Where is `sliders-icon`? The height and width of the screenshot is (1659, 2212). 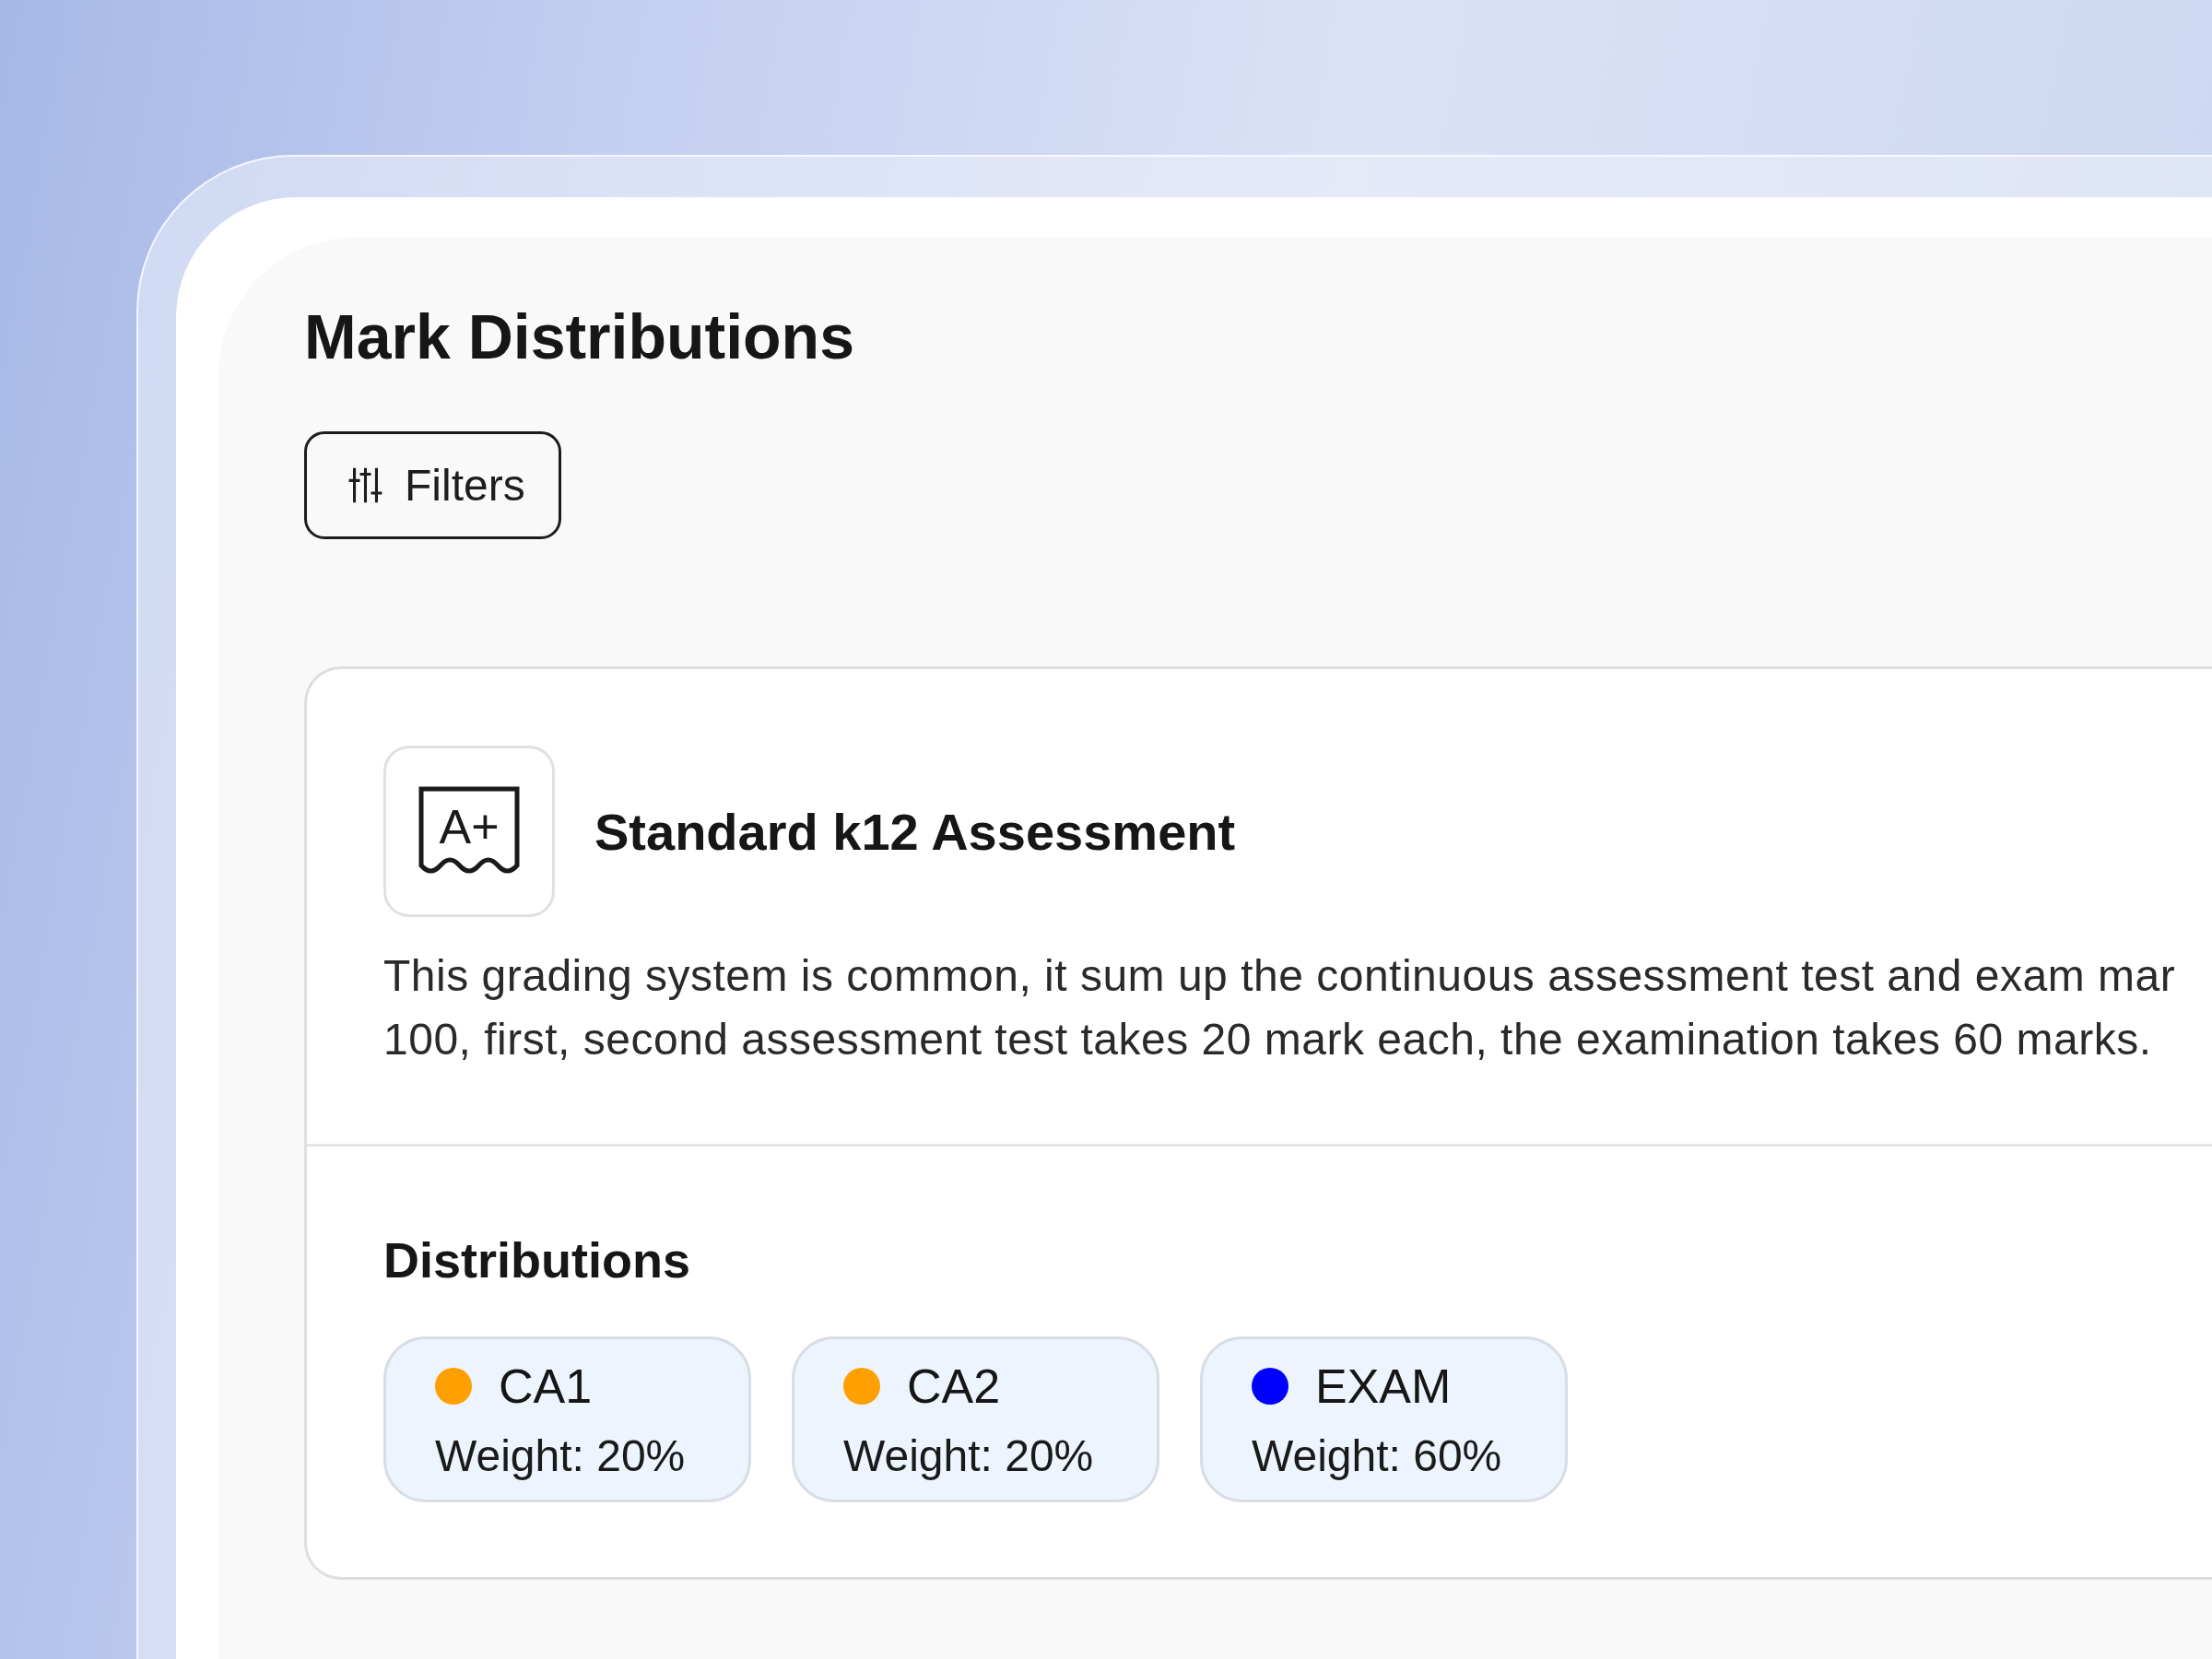 sliders-icon is located at coordinates (365, 484).